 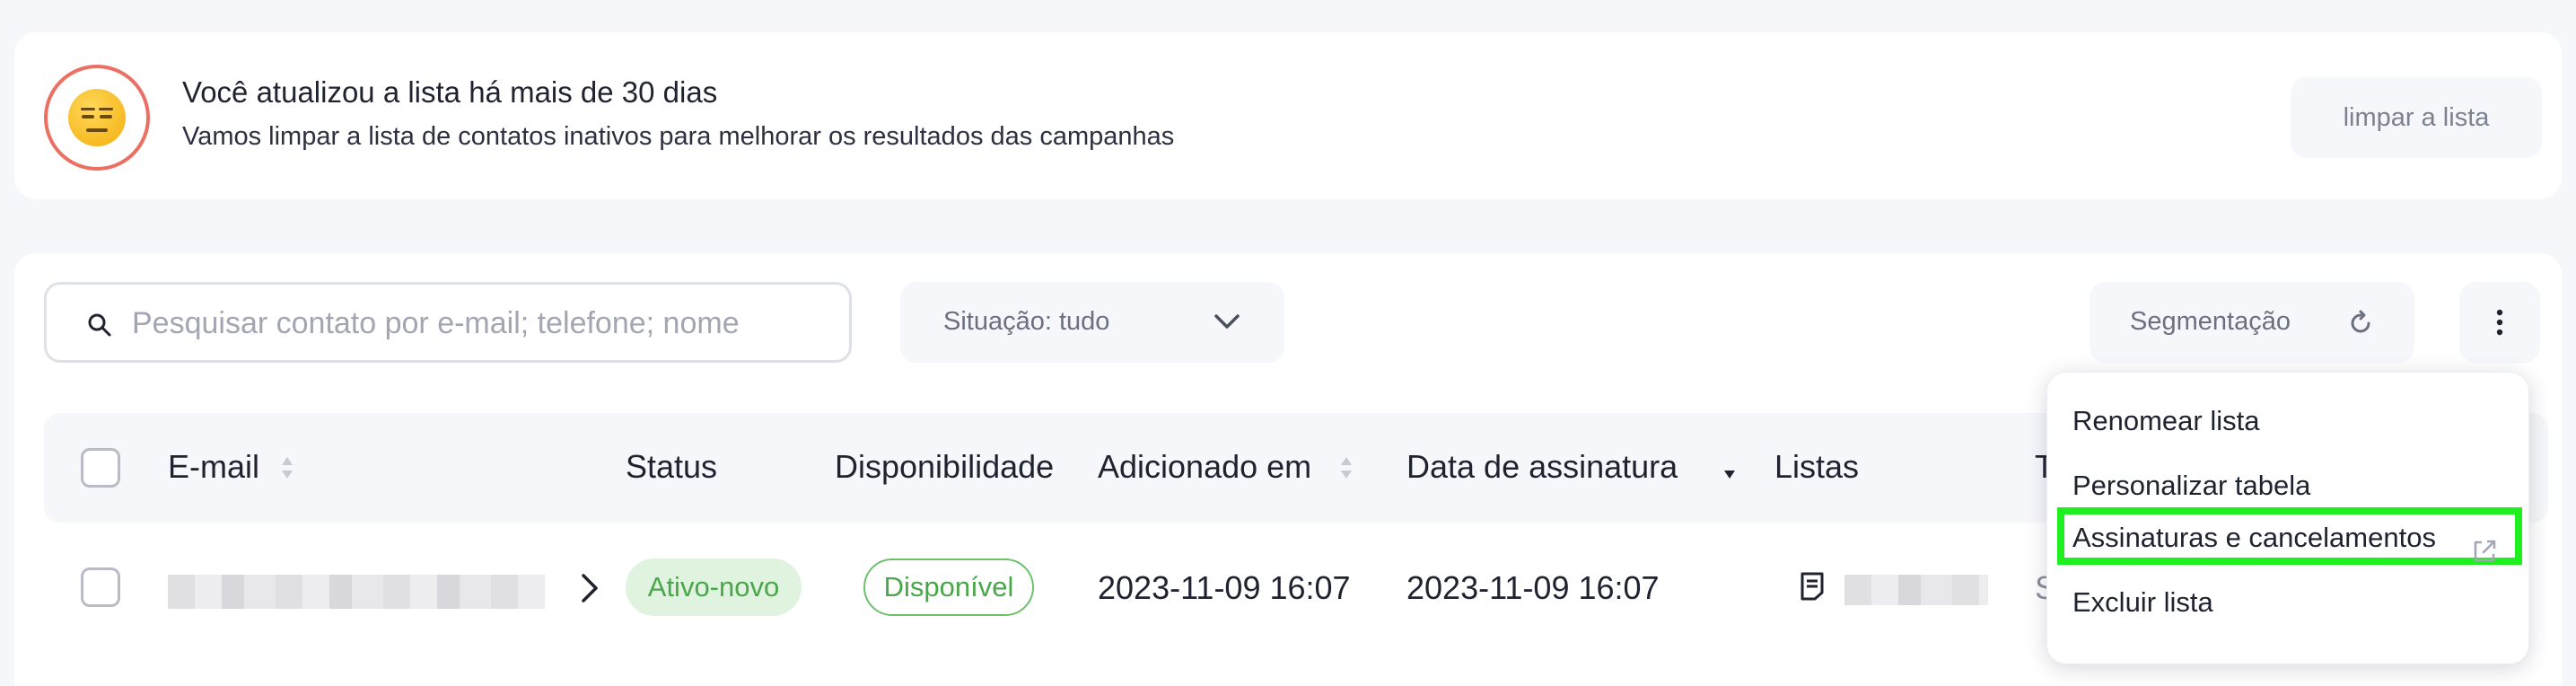 I want to click on select-all-checkbox, so click(x=100, y=468).